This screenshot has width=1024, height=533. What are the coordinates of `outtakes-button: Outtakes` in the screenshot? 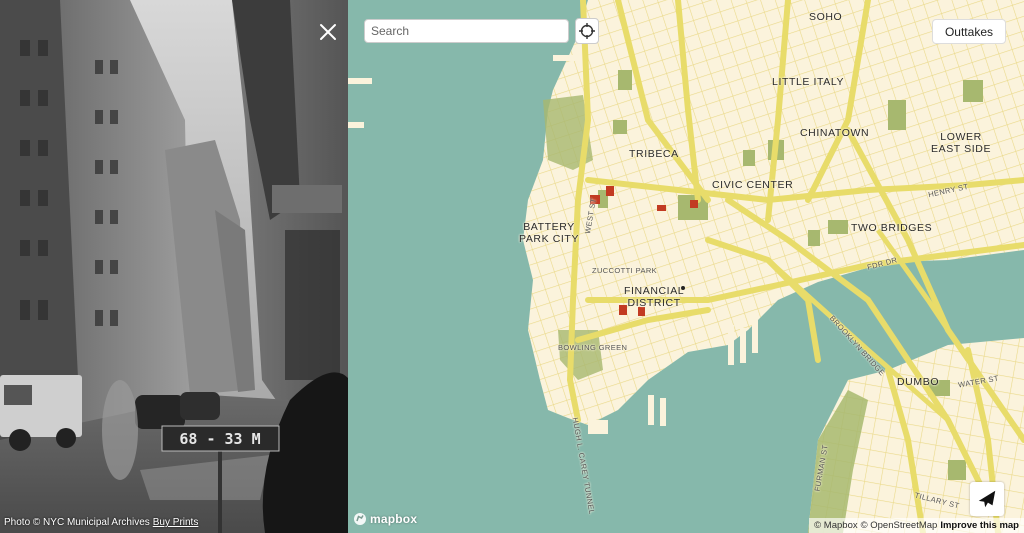 It's located at (968, 31).